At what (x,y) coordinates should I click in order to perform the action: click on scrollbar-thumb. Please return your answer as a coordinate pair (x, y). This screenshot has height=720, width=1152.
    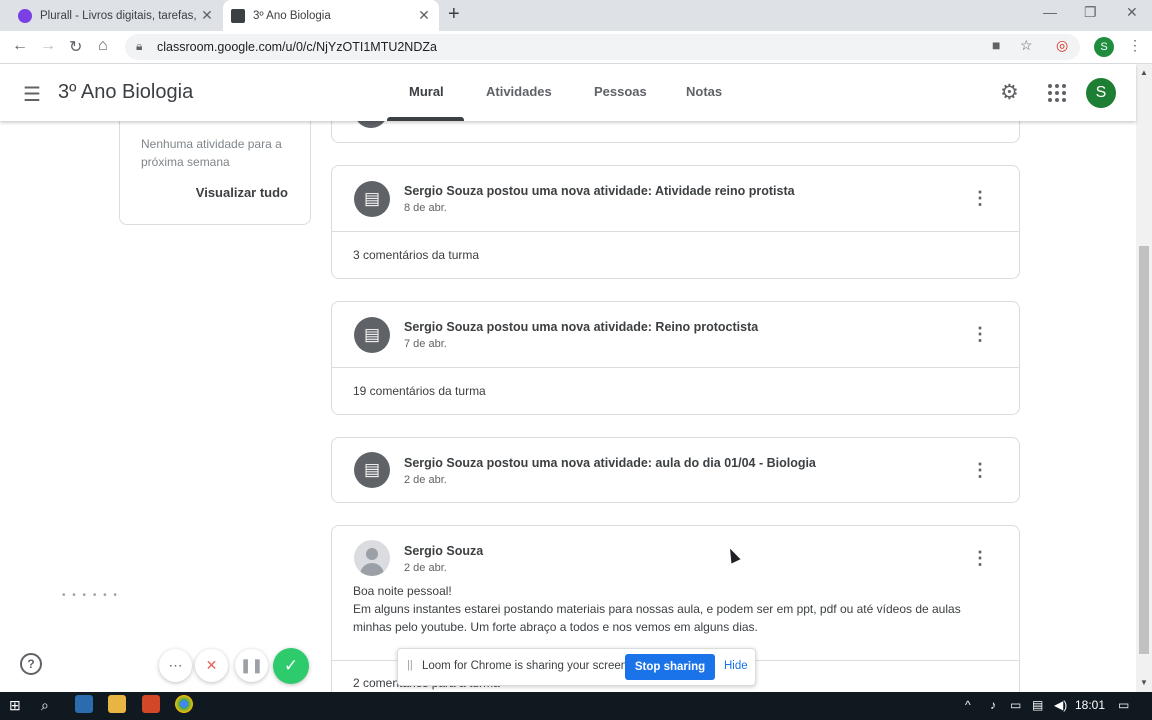
    Looking at the image, I should click on (1144, 450).